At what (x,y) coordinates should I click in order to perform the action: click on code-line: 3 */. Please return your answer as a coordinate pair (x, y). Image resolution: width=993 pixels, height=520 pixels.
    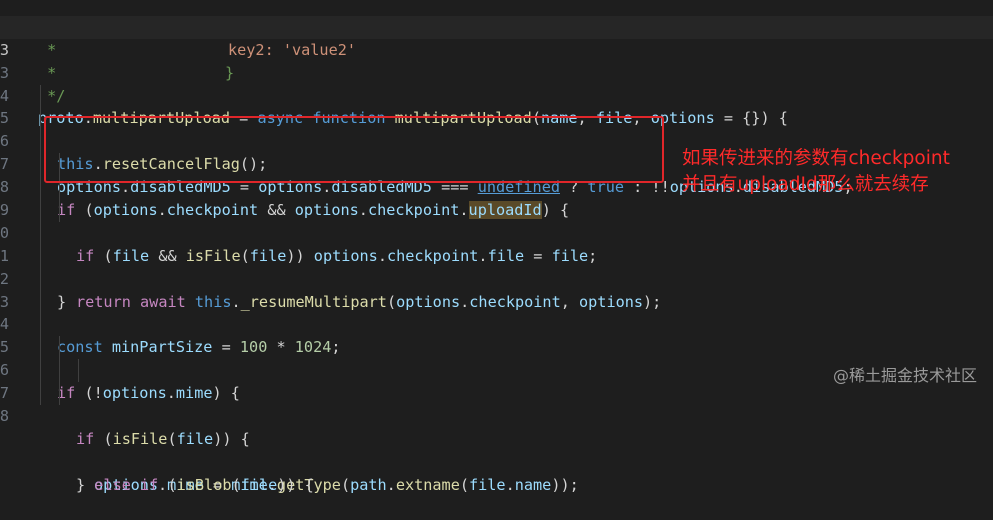
    Looking at the image, I should click on (496, 72).